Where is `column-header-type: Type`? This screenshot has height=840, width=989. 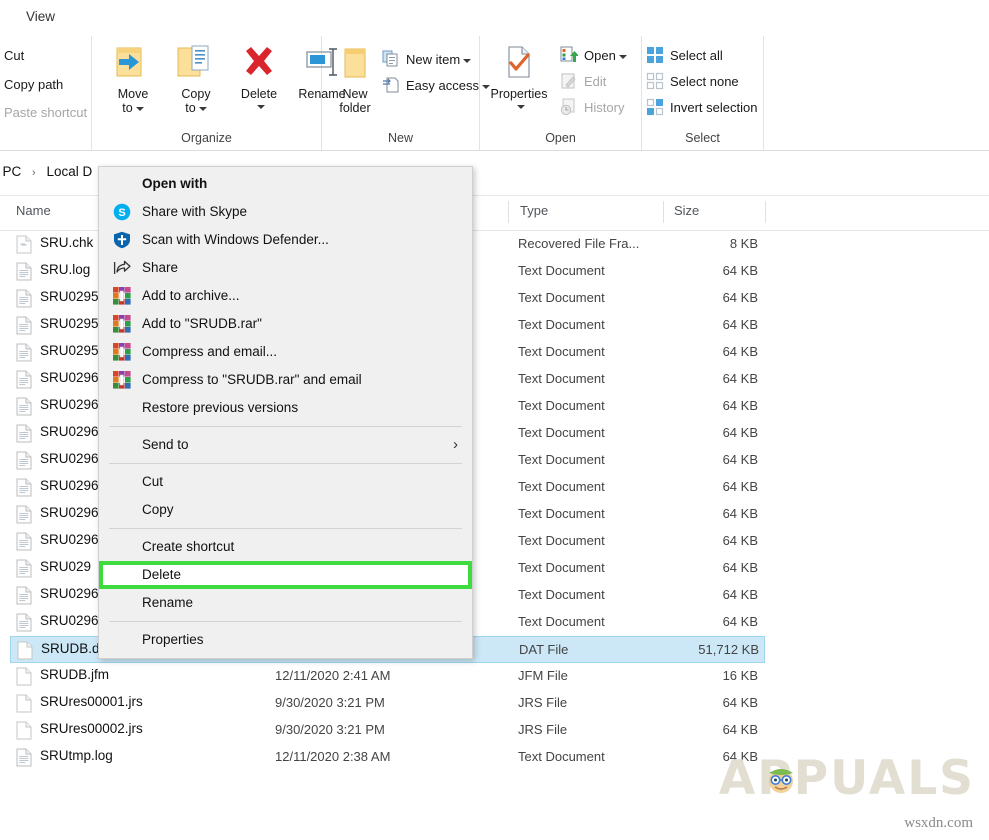
column-header-type: Type is located at coordinates (534, 210).